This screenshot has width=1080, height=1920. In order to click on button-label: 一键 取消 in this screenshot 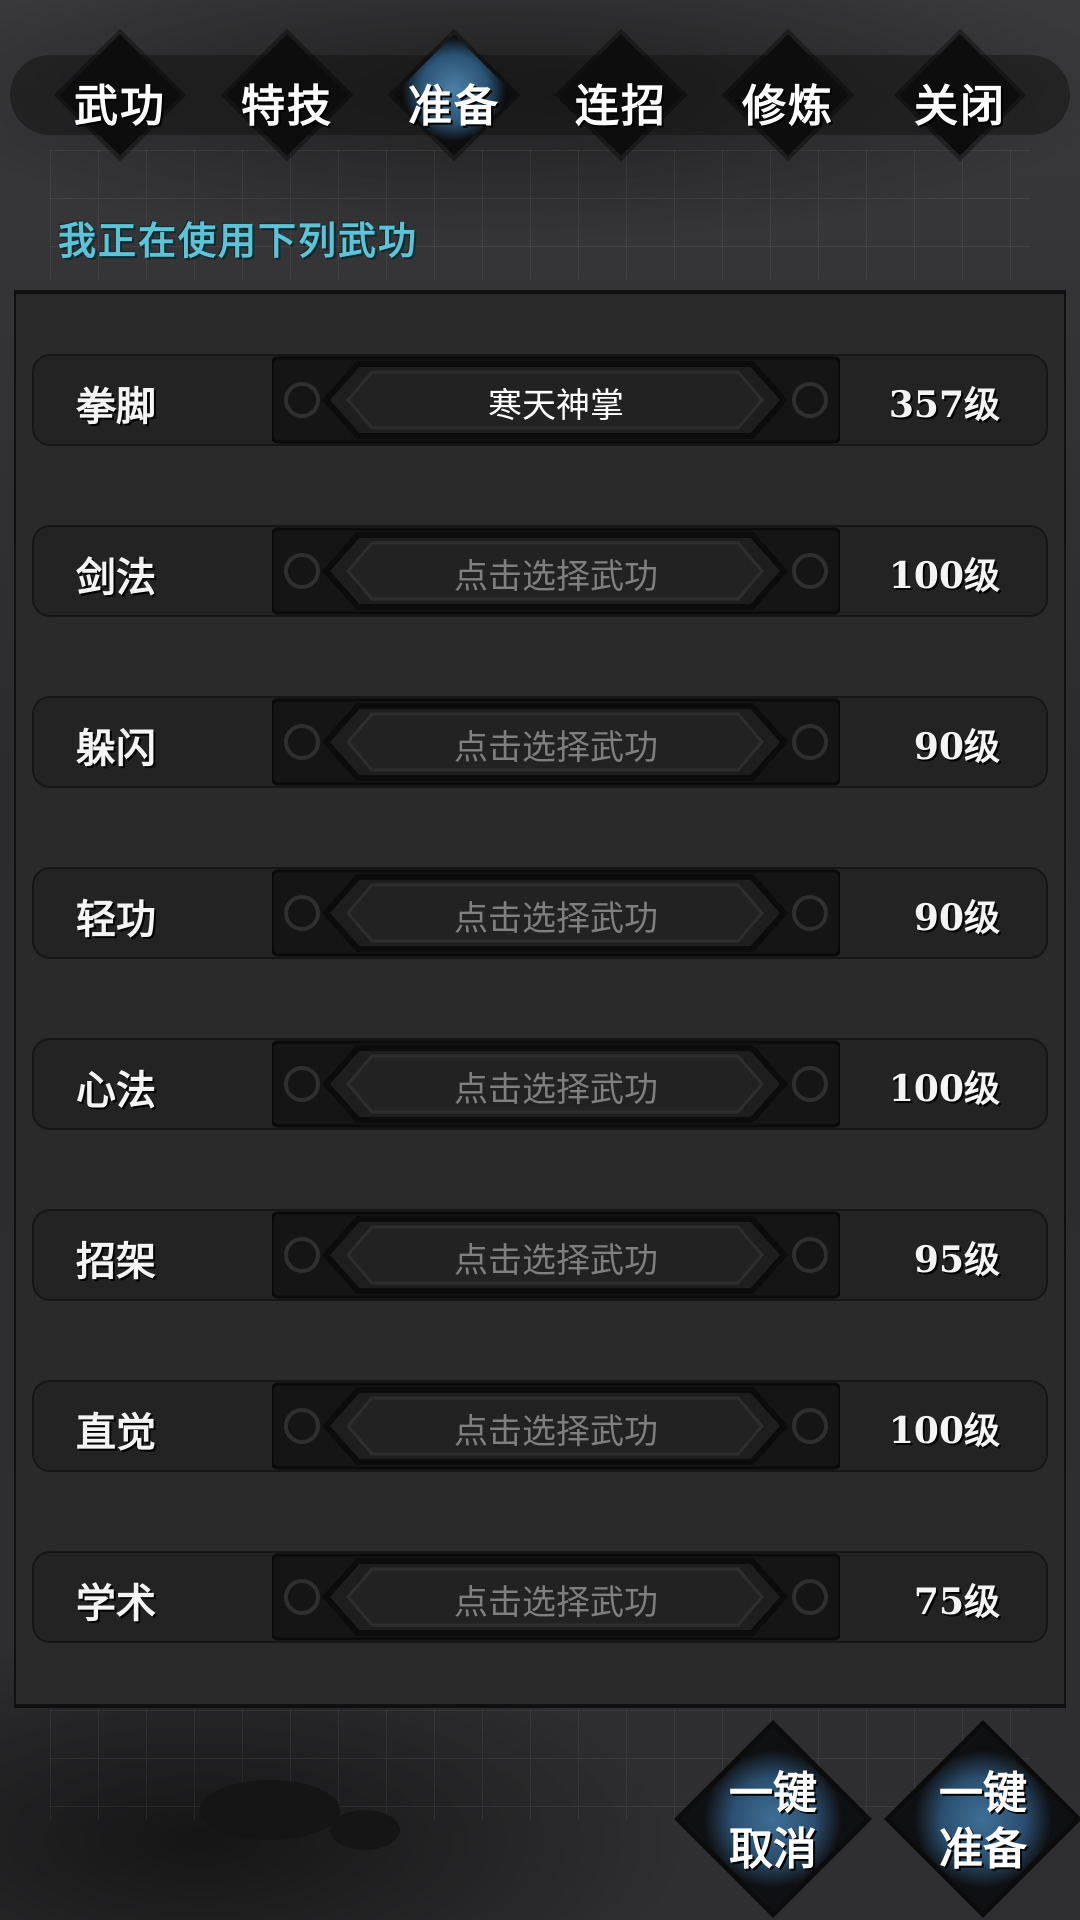, I will do `click(773, 1822)`.